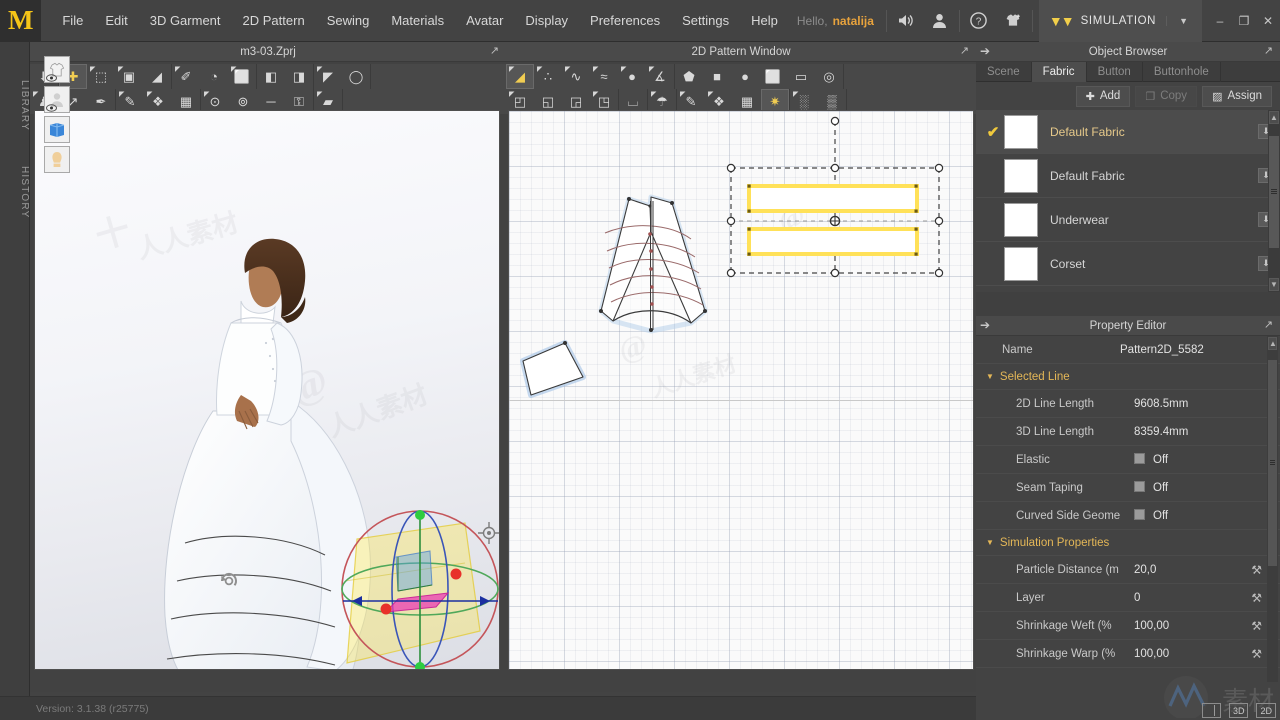  Describe the element at coordinates (940, 21) in the screenshot. I see `user-icon` at that location.